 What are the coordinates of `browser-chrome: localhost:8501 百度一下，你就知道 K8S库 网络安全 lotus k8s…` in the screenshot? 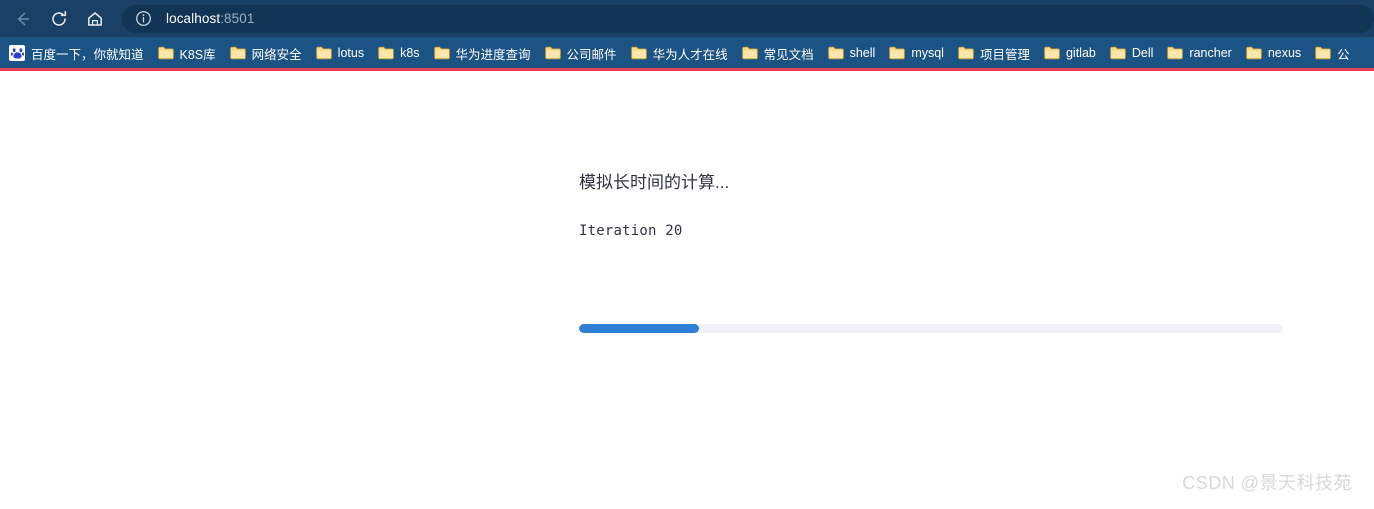 It's located at (687, 35).